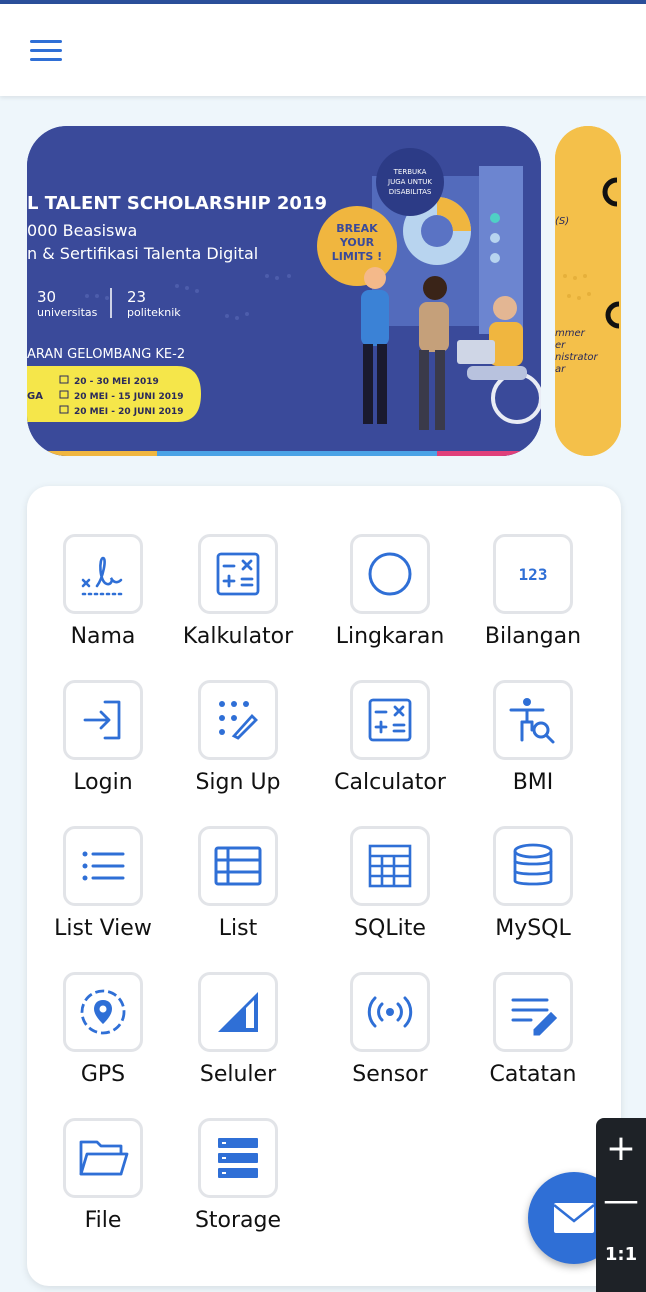 The image size is (646, 1292). What do you see at coordinates (357, 256) in the screenshot?
I see `svg-text: LIMITS !` at bounding box center [357, 256].